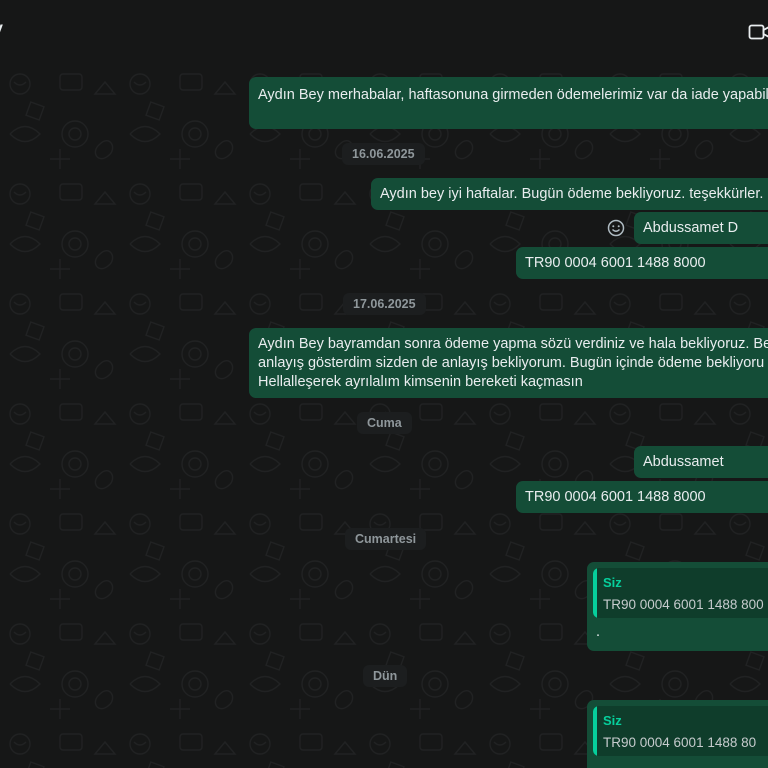  I want to click on video-camera-icon, so click(758, 32).